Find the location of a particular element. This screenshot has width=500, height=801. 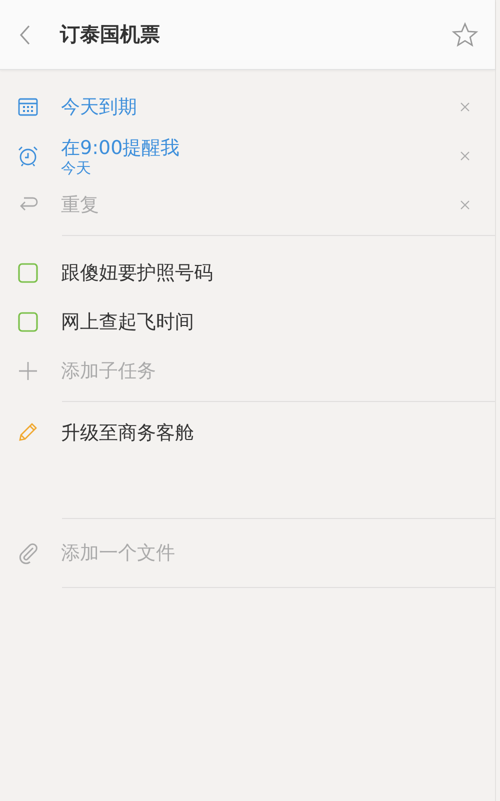

subtask-label: 网上查起飞时间 is located at coordinates (127, 322).